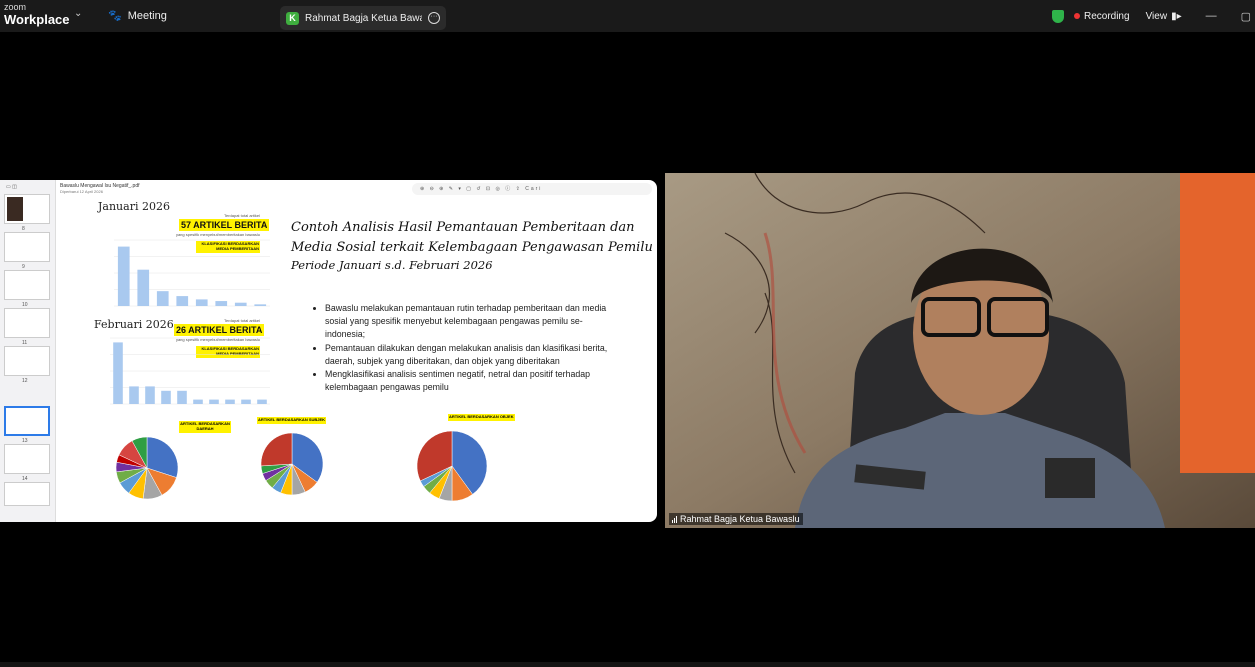 This screenshot has width=1255, height=667. Describe the element at coordinates (434, 18) in the screenshot. I see `more-icon: ···` at that location.